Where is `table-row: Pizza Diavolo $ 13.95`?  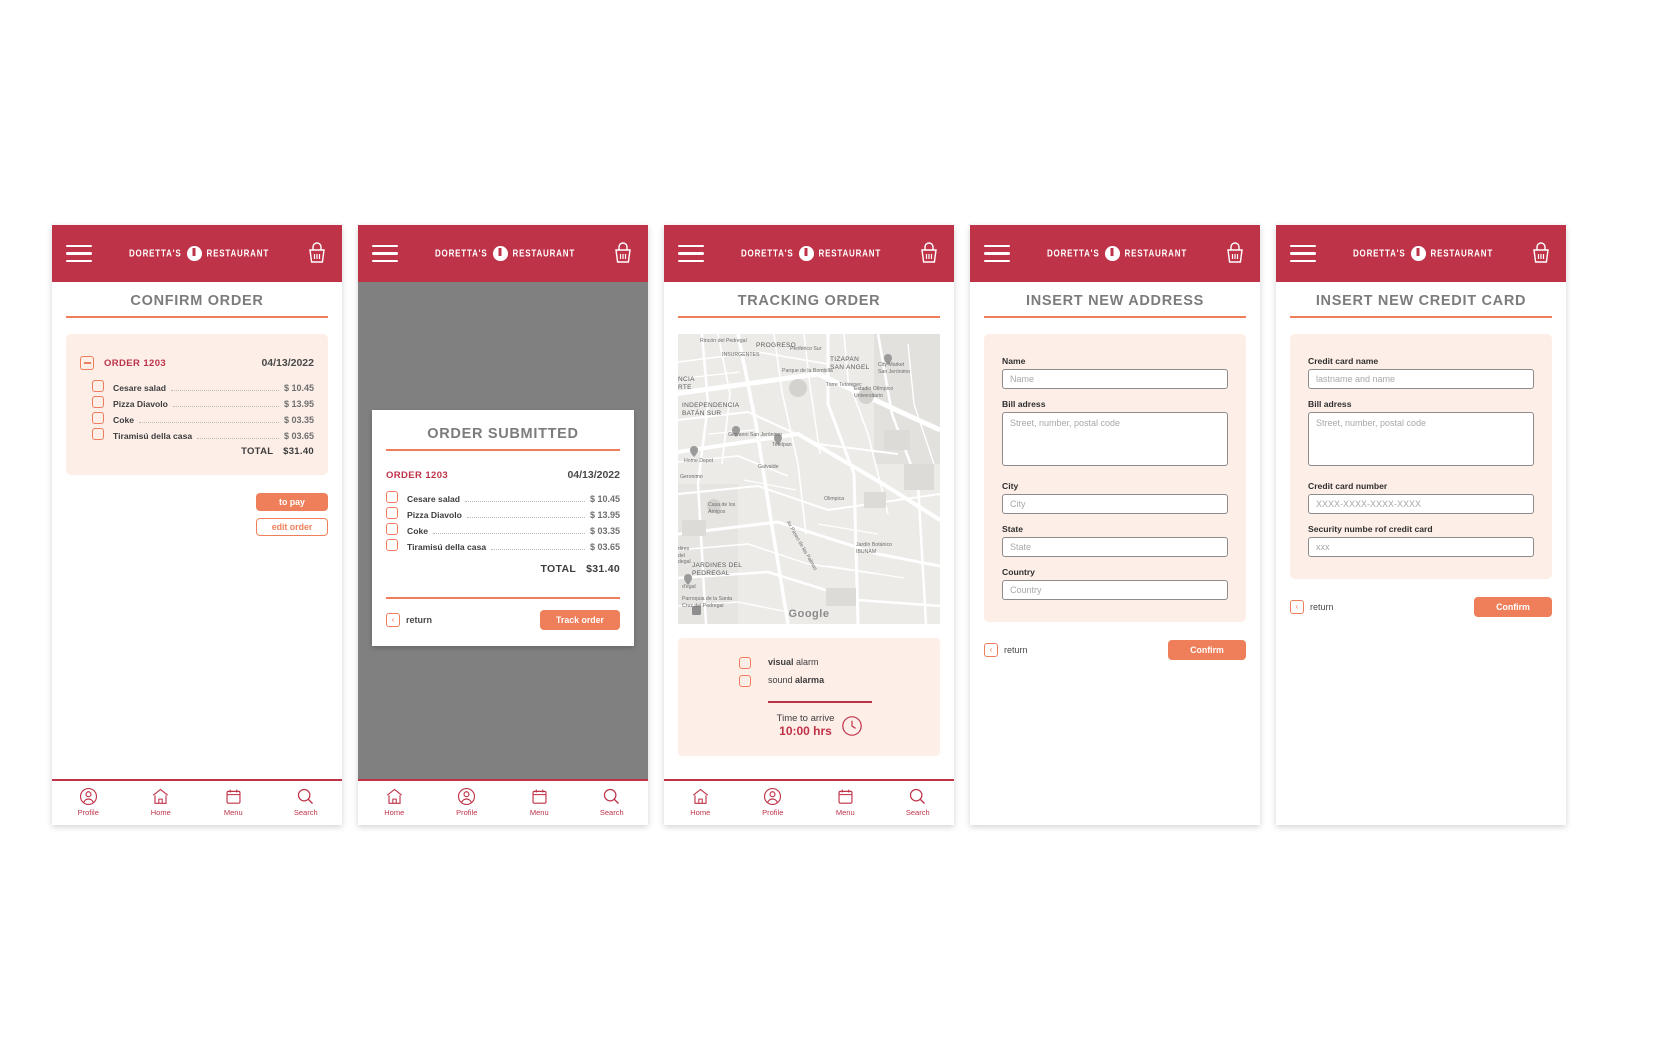 table-row: Pizza Diavolo $ 13.95 is located at coordinates (197, 402).